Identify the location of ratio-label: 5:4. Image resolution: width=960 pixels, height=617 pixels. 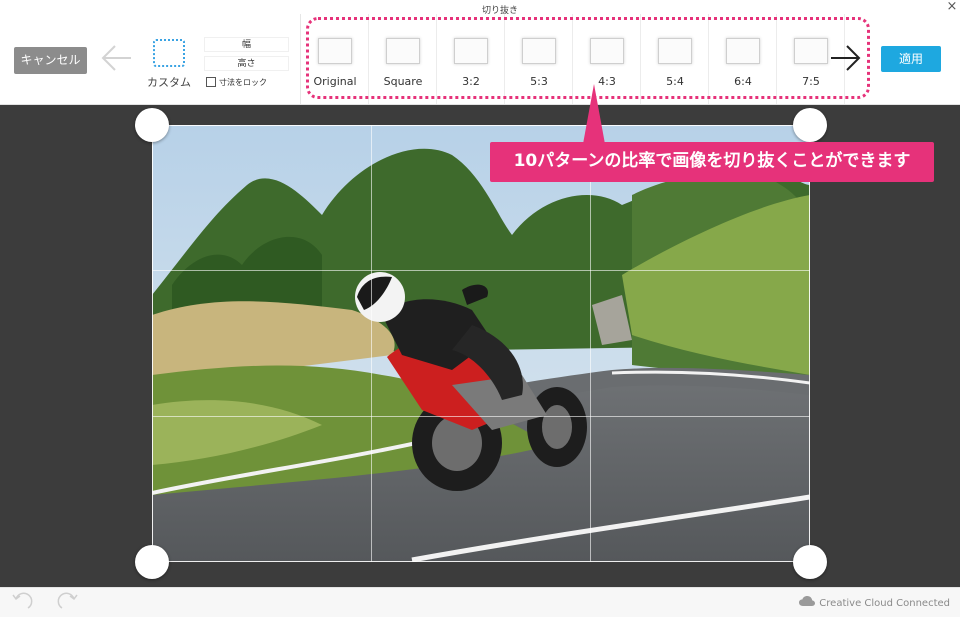
(675, 81).